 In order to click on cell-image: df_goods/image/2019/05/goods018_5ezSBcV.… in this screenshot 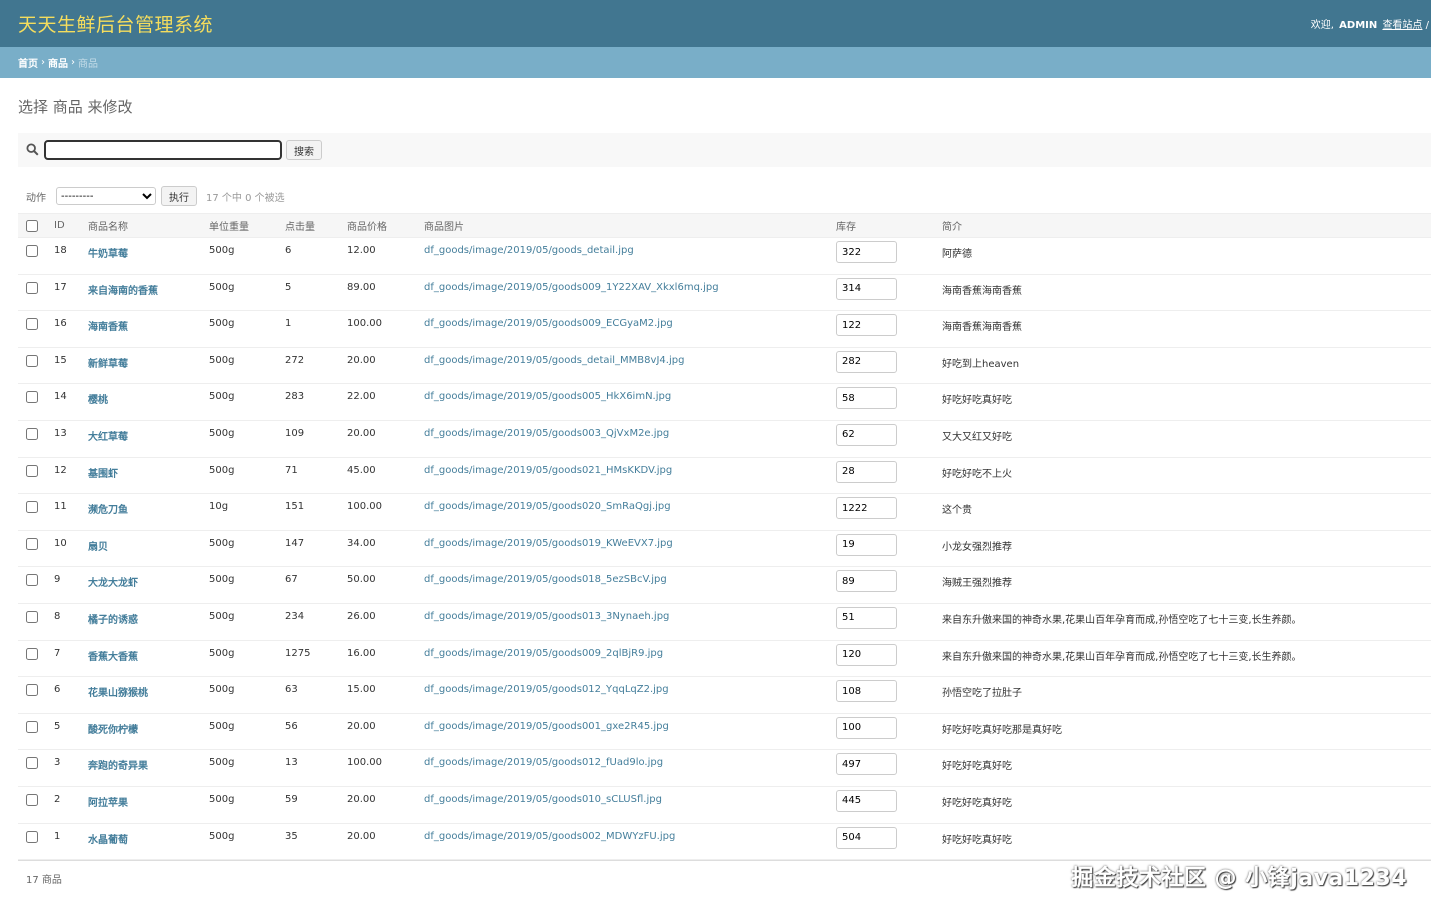, I will do `click(622, 585)`.